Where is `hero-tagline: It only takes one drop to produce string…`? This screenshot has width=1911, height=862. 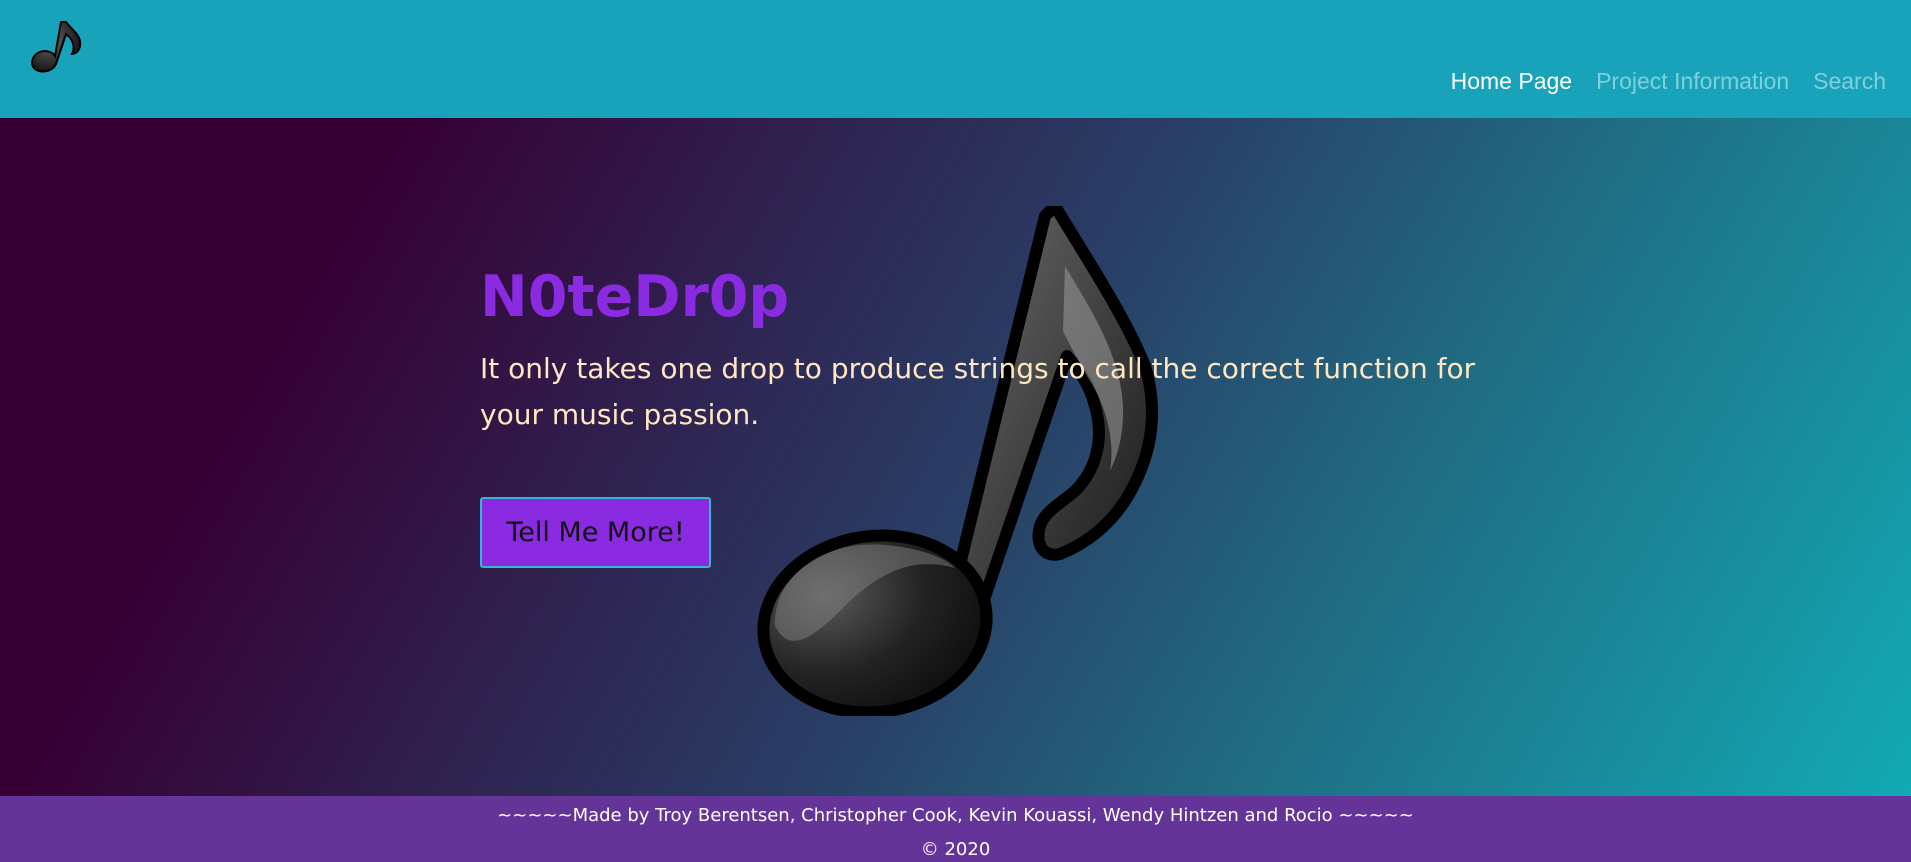
hero-tagline: It only takes one drop to produce string… is located at coordinates (978, 391).